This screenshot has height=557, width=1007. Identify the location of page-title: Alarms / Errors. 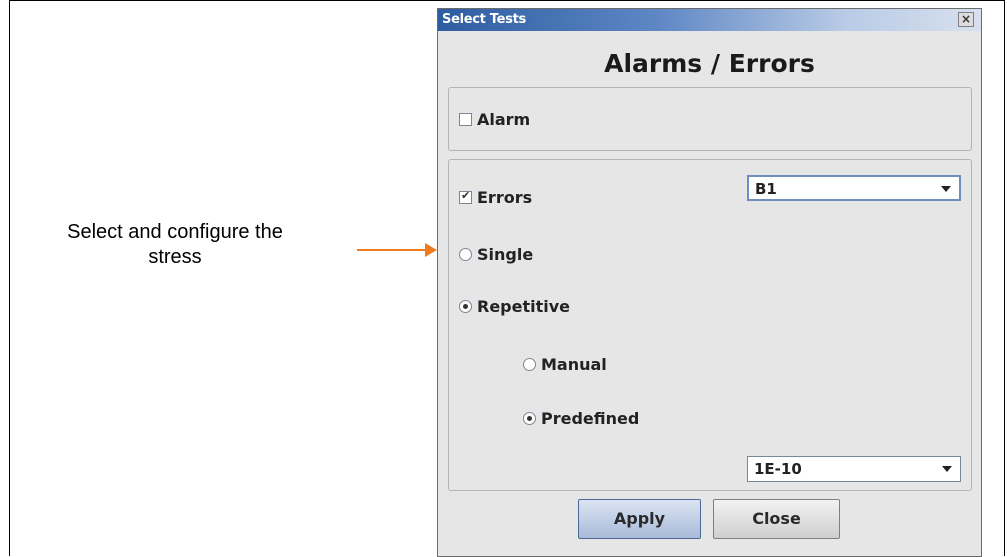
(709, 63).